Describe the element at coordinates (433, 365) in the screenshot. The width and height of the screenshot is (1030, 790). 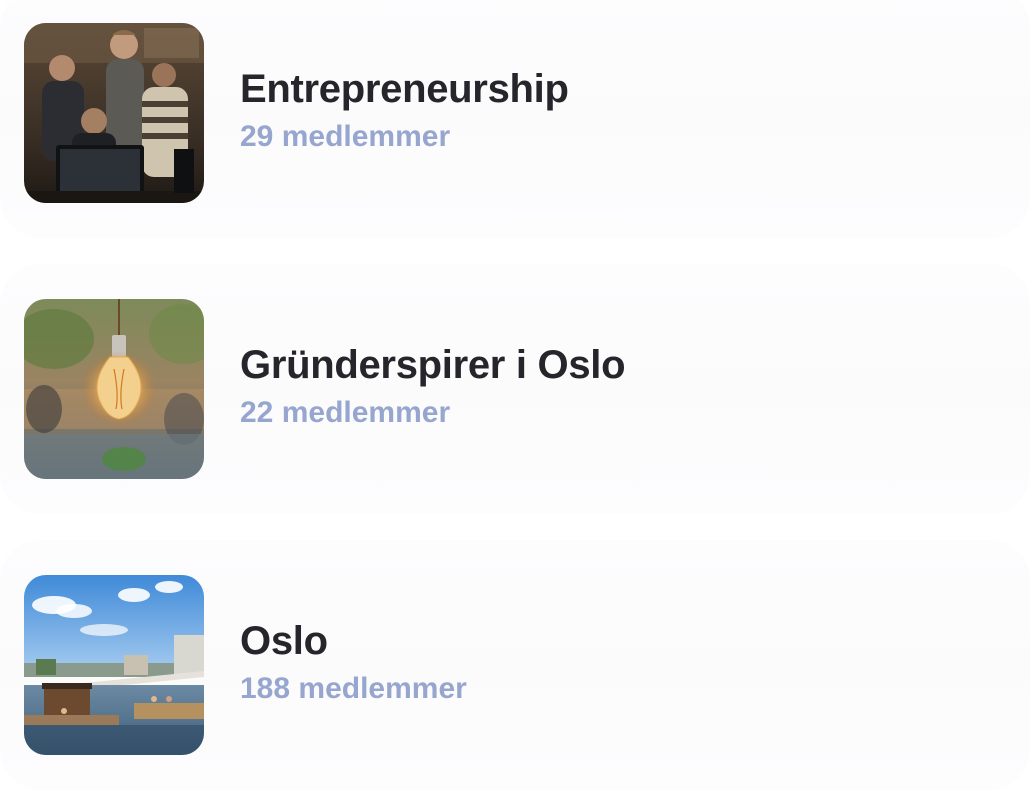
I see `group-name: Gründerspirer i Oslo` at that location.